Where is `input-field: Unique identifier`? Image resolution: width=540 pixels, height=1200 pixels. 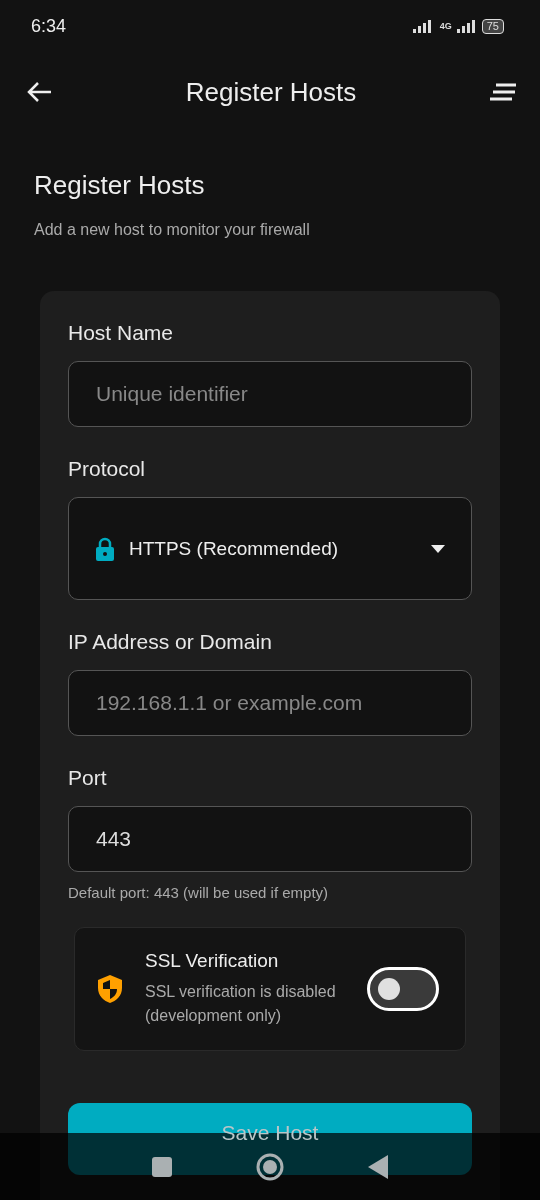
input-field: Unique identifier is located at coordinates (270, 394).